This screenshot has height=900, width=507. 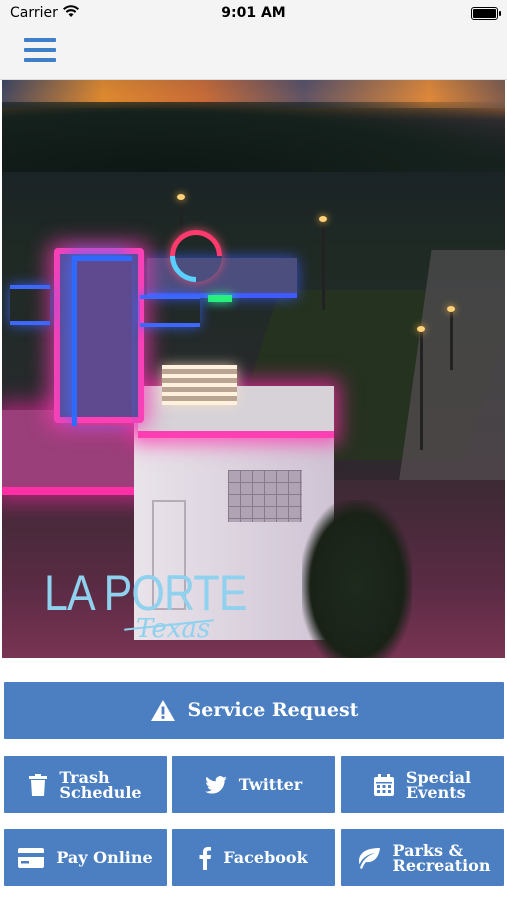 I want to click on twitter-button: Twitter, so click(x=253, y=784).